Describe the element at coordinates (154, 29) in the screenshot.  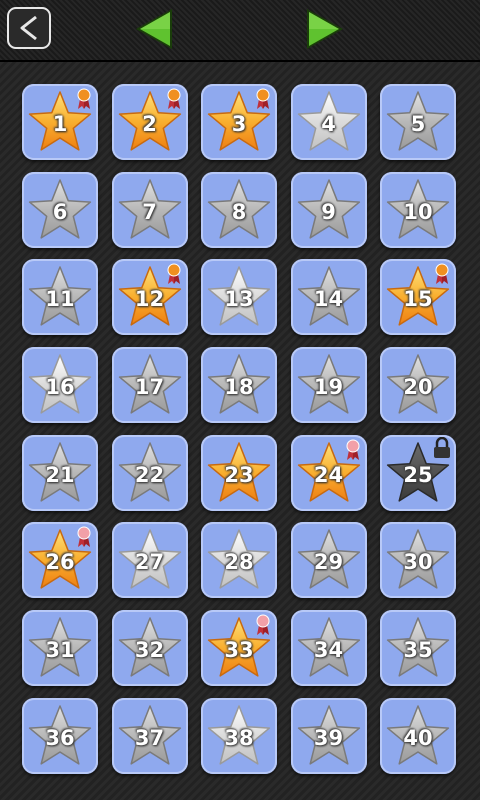
I see `prev-page-button` at that location.